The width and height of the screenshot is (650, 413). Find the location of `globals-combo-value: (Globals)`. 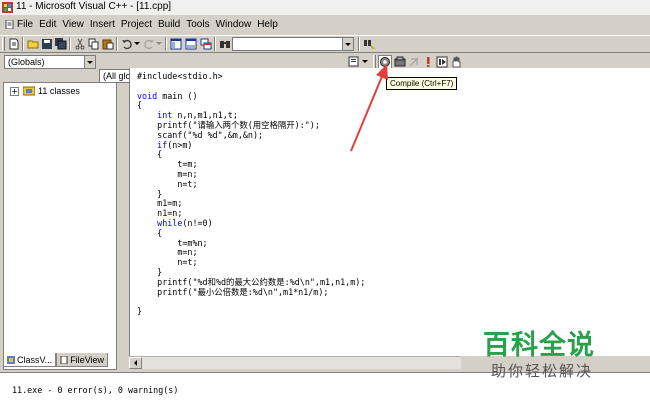

globals-combo-value: (Globals) is located at coordinates (26, 62).